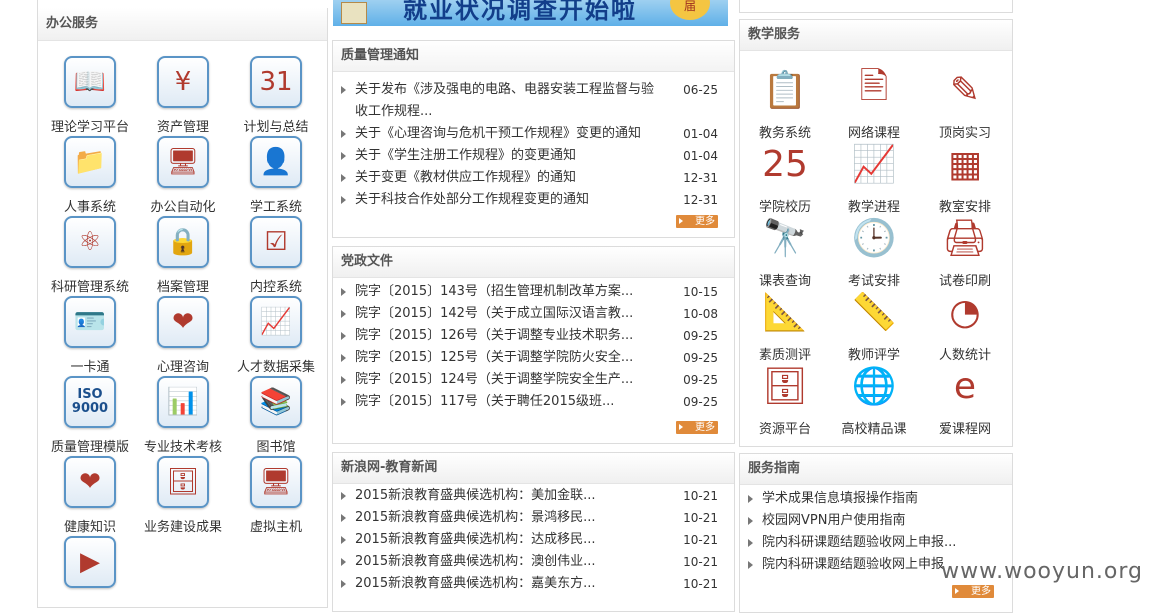 Image resolution: width=1153 pixels, height=613 pixels. What do you see at coordinates (183, 255) in the screenshot?
I see `office-item: 🔒 档案管理` at bounding box center [183, 255].